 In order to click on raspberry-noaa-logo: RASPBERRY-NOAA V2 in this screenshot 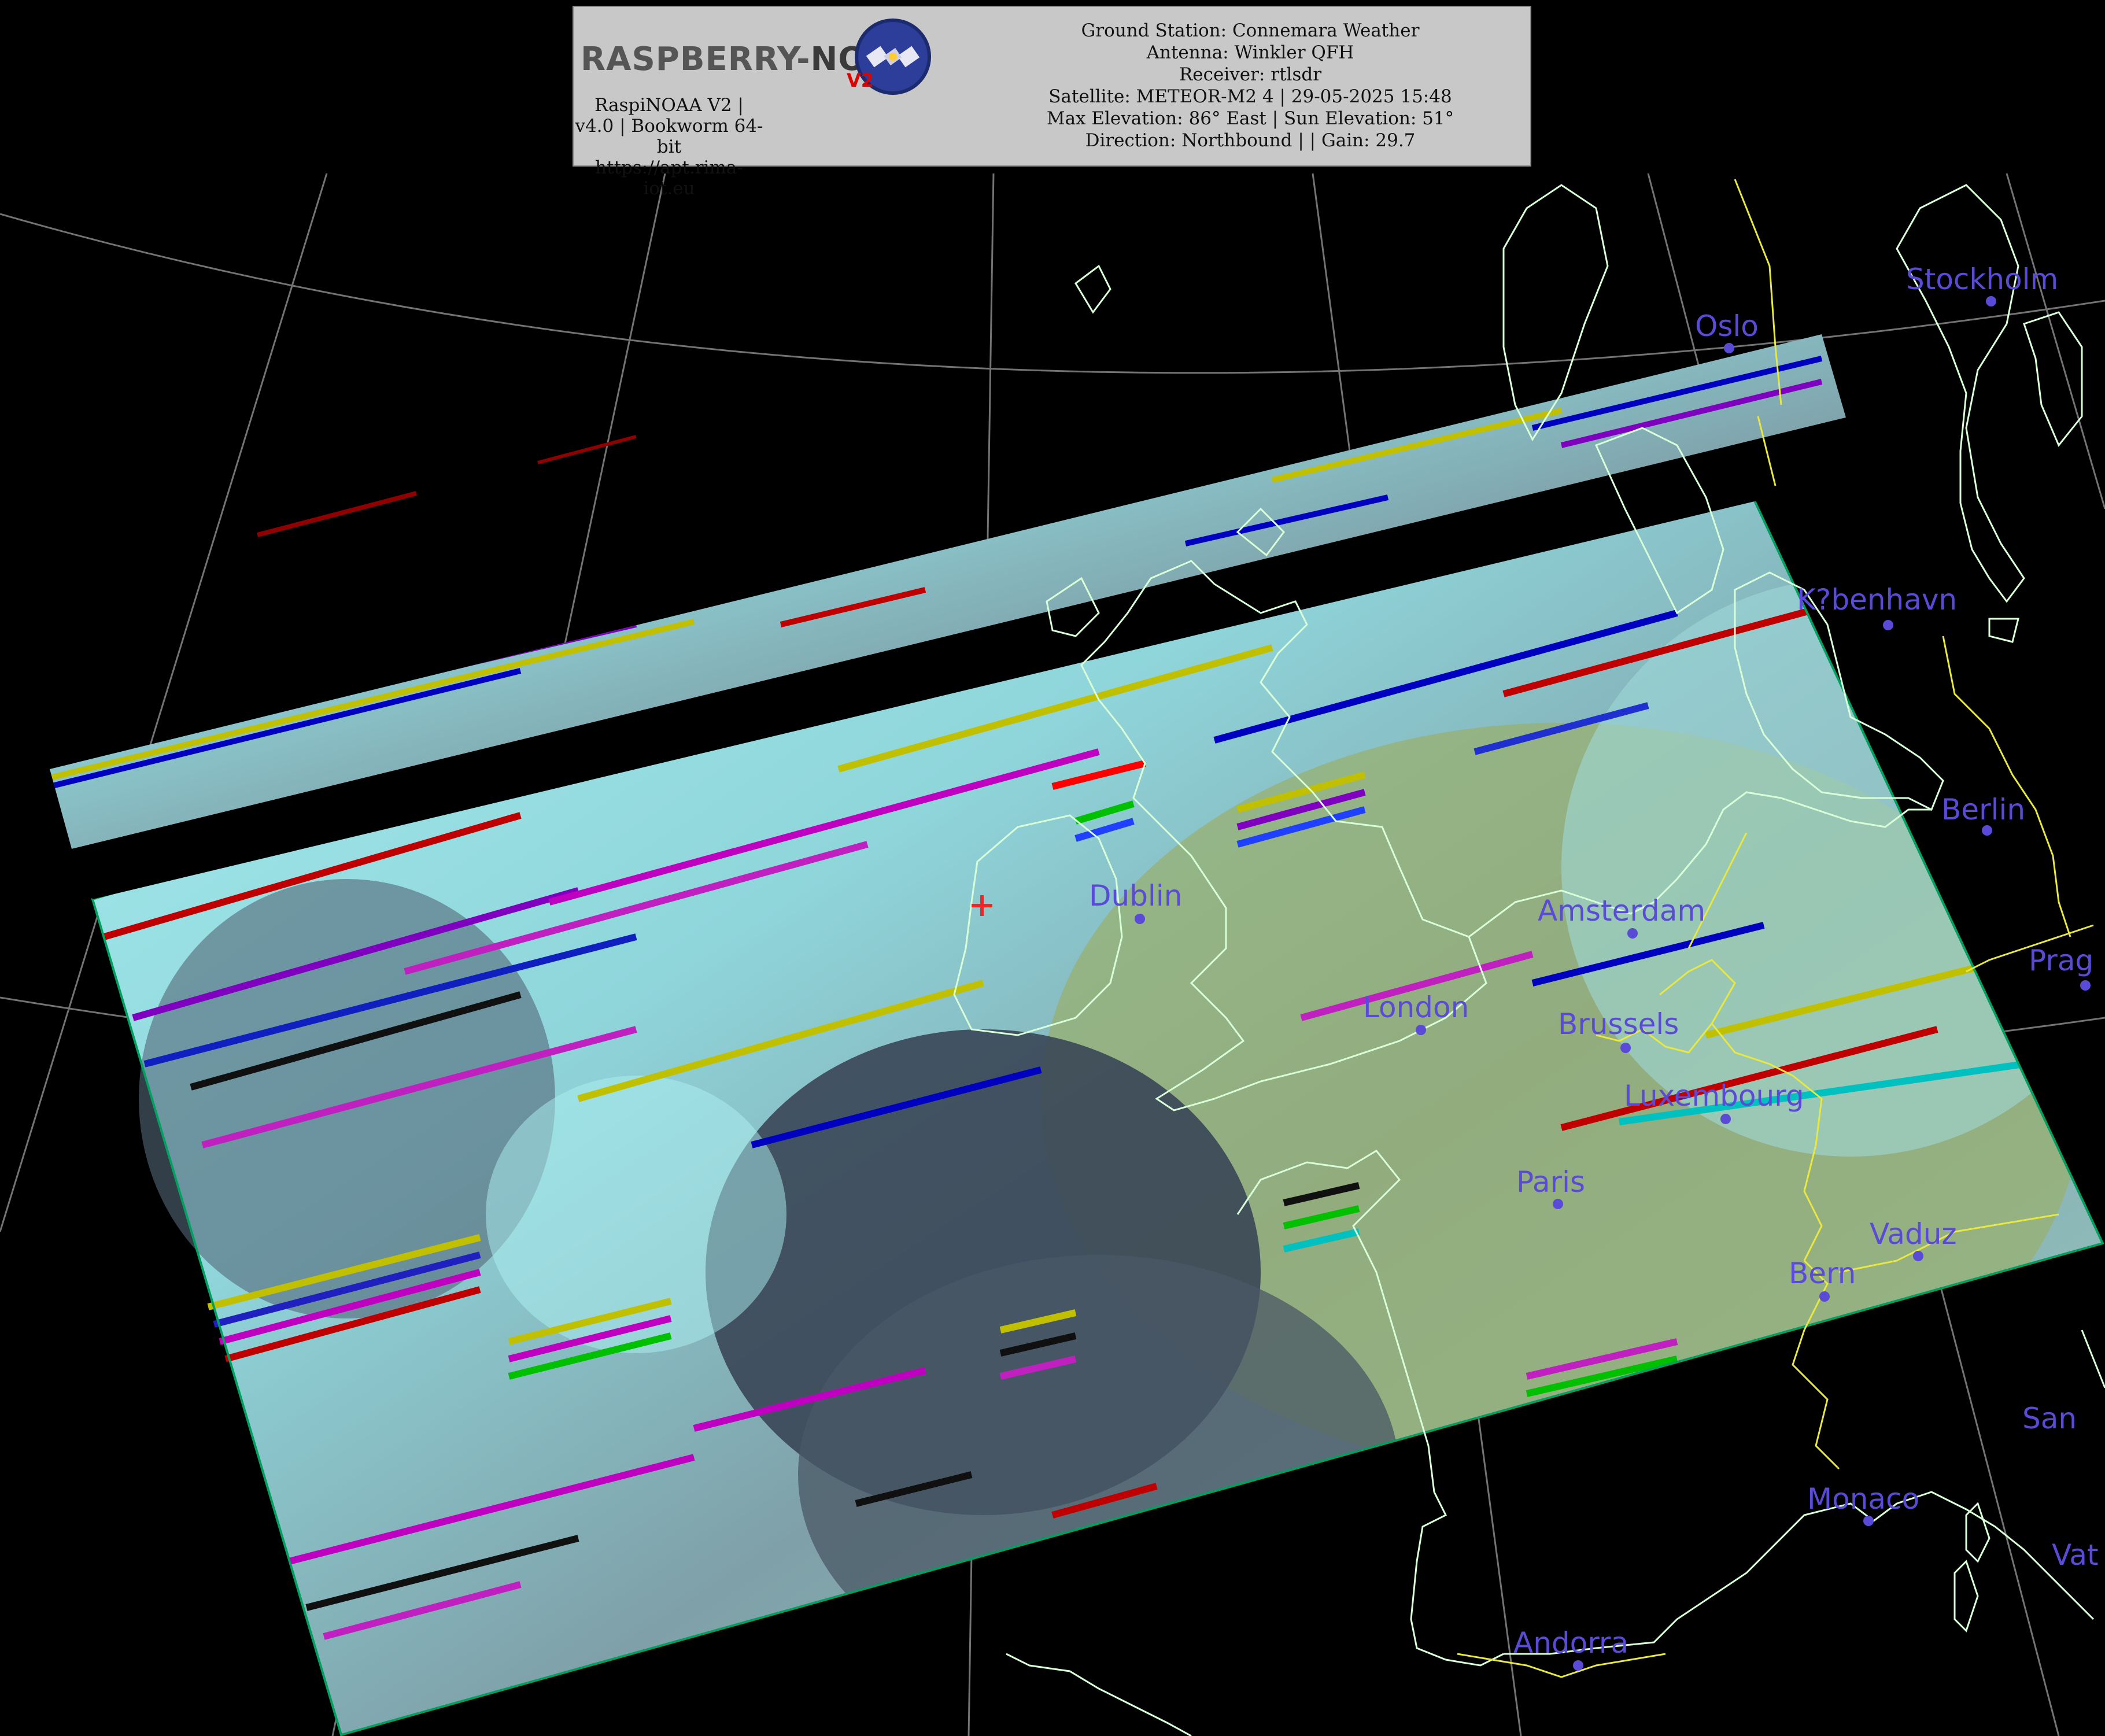, I will do `click(766, 55)`.